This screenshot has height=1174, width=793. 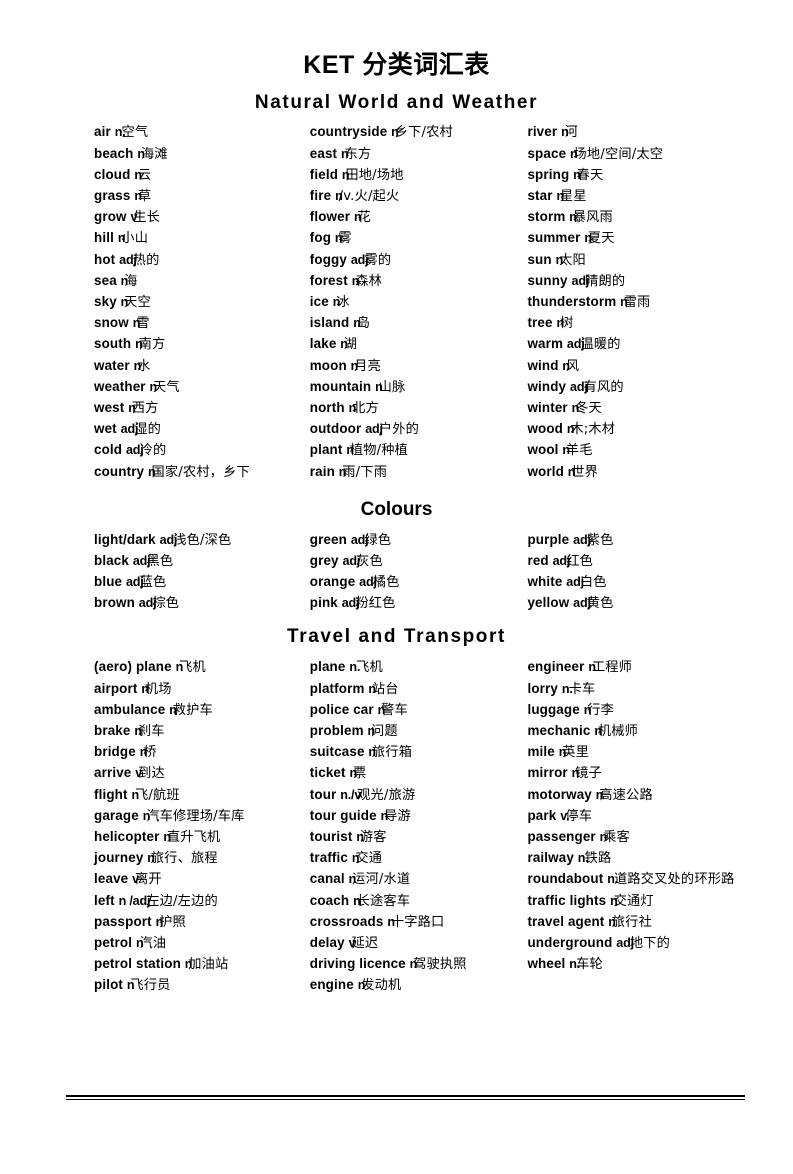 What do you see at coordinates (550, 603) in the screenshot?
I see `vocab-term: yellow` at bounding box center [550, 603].